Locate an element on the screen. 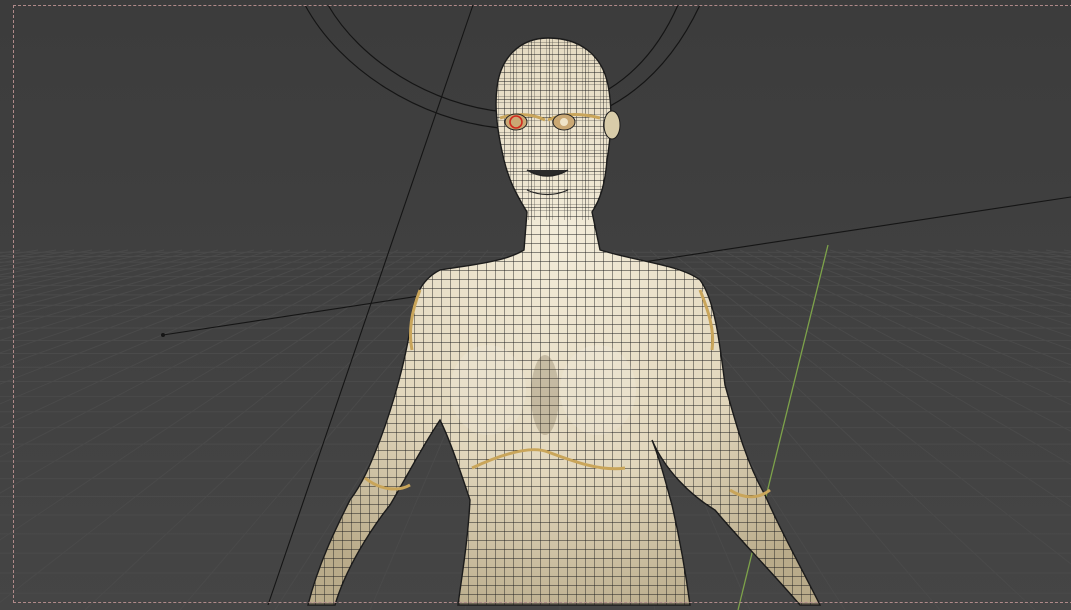 The width and height of the screenshot is (1071, 610). light-origin-point is located at coordinates (163, 335).